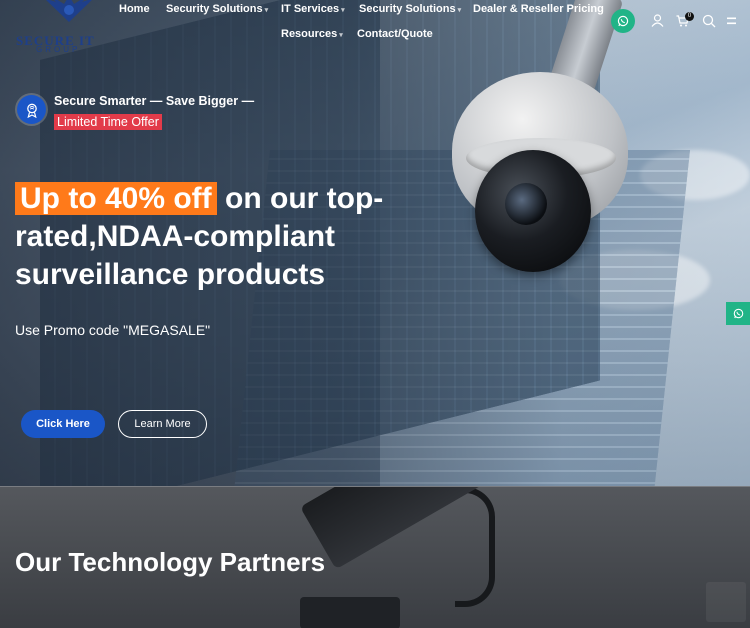  What do you see at coordinates (538, 9) in the screenshot?
I see `nav-dealer-pricing: Dealer & Reseller Pricing` at bounding box center [538, 9].